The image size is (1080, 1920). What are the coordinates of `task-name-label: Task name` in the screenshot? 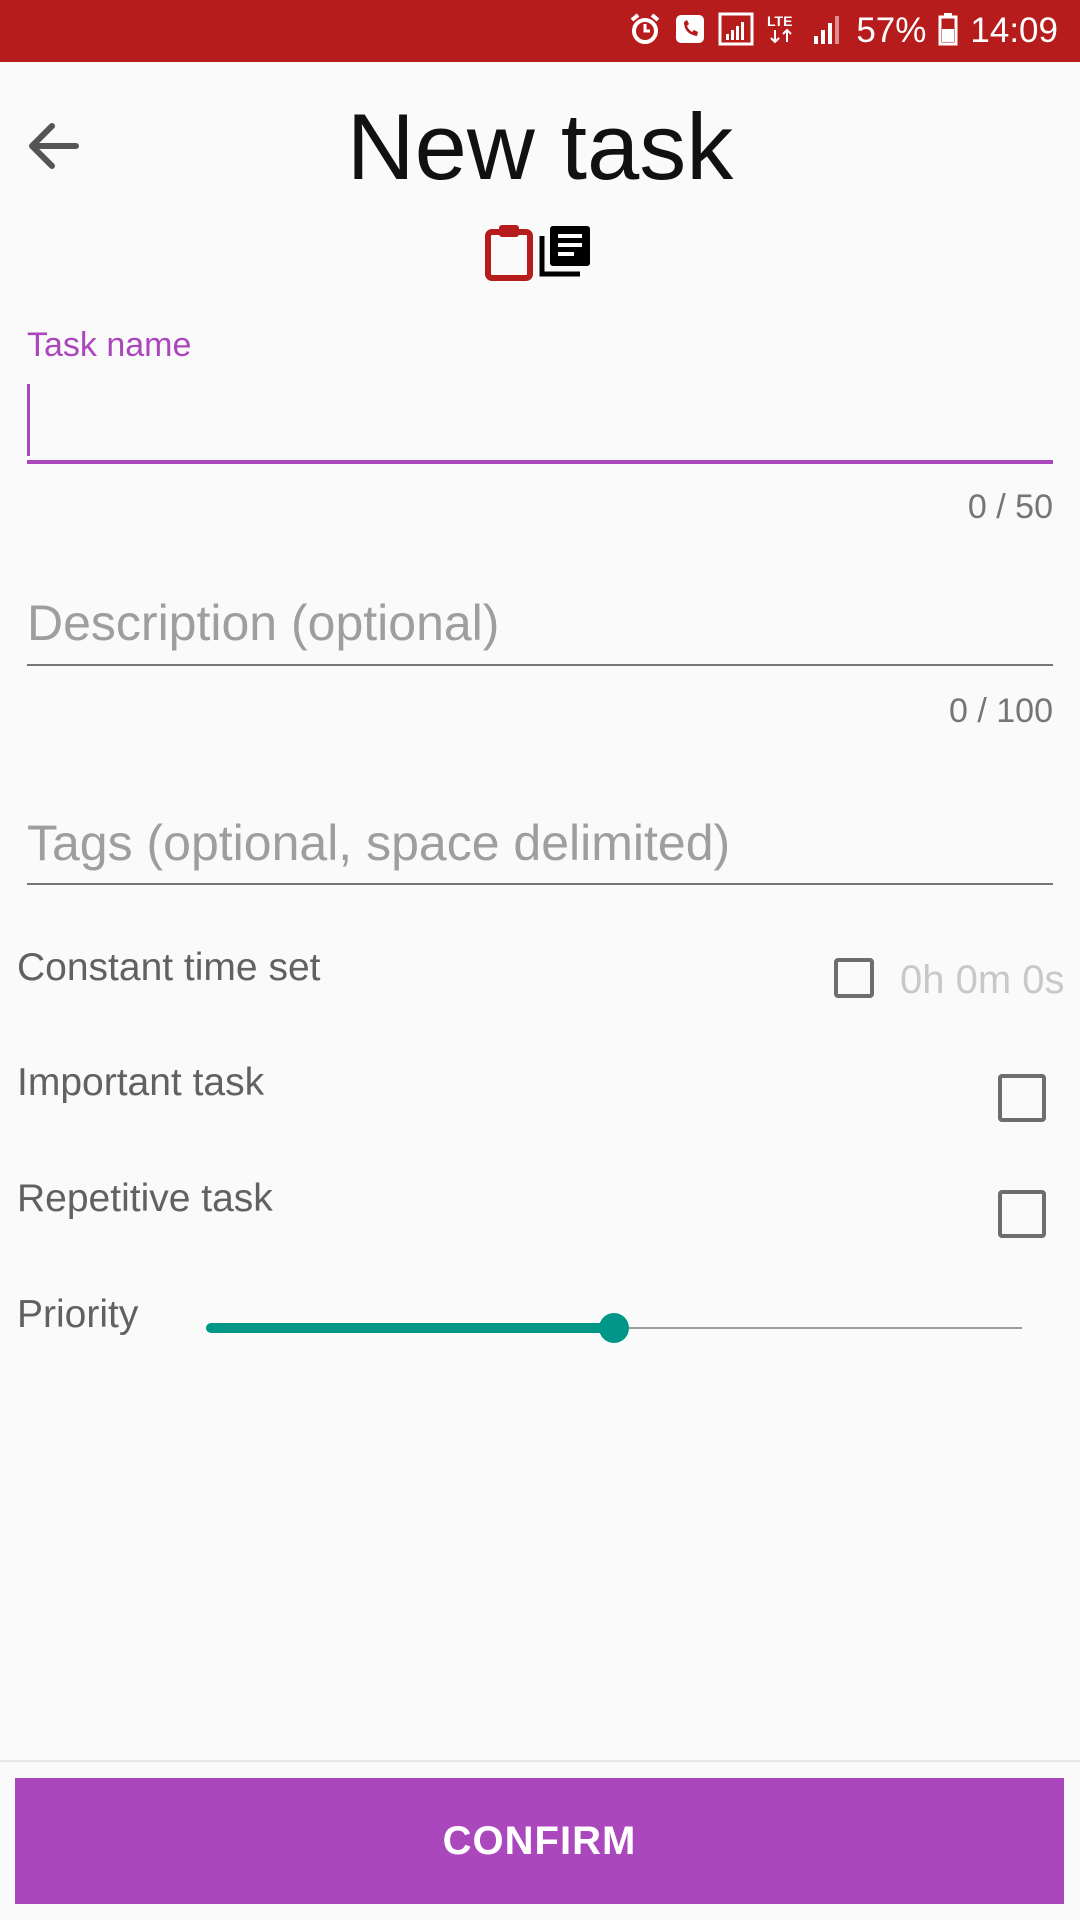 It's located at (109, 345).